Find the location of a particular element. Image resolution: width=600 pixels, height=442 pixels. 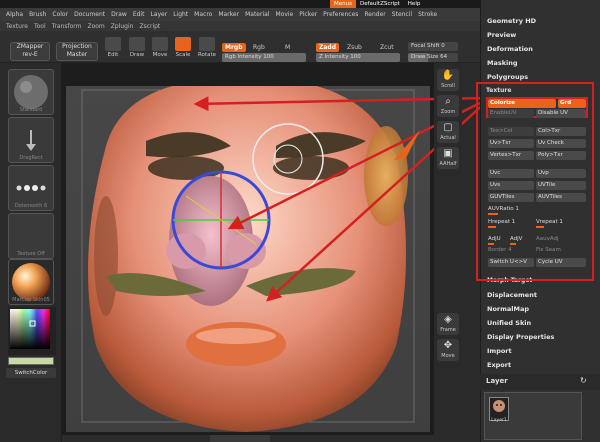

uvs-button: Uvs is located at coordinates (511, 185).